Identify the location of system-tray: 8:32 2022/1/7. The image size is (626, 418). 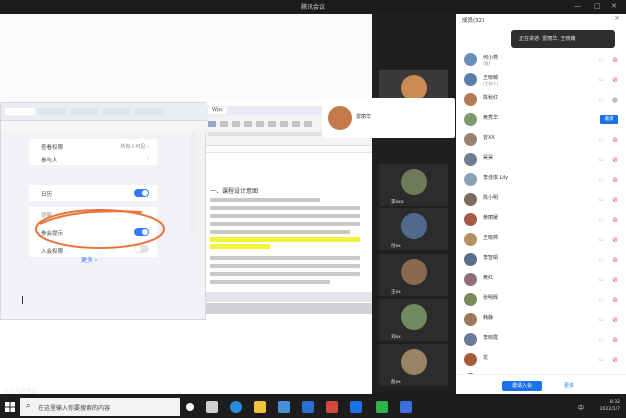
(610, 406).